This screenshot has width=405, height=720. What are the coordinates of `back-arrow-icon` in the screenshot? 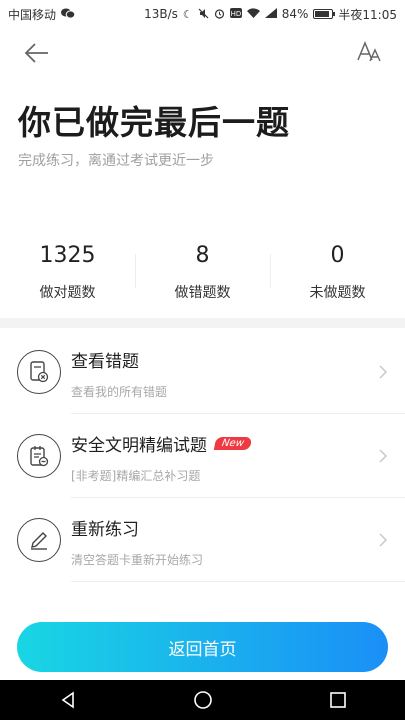 It's located at (37, 53).